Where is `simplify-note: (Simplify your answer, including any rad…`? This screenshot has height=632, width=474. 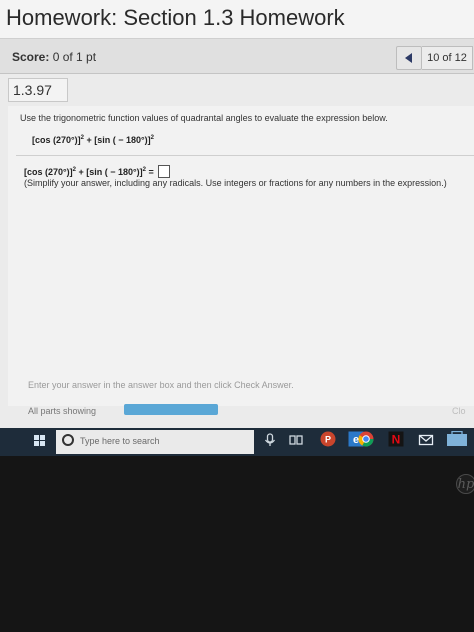
simplify-note: (Simplify your answer, including any rad… is located at coordinates (235, 183).